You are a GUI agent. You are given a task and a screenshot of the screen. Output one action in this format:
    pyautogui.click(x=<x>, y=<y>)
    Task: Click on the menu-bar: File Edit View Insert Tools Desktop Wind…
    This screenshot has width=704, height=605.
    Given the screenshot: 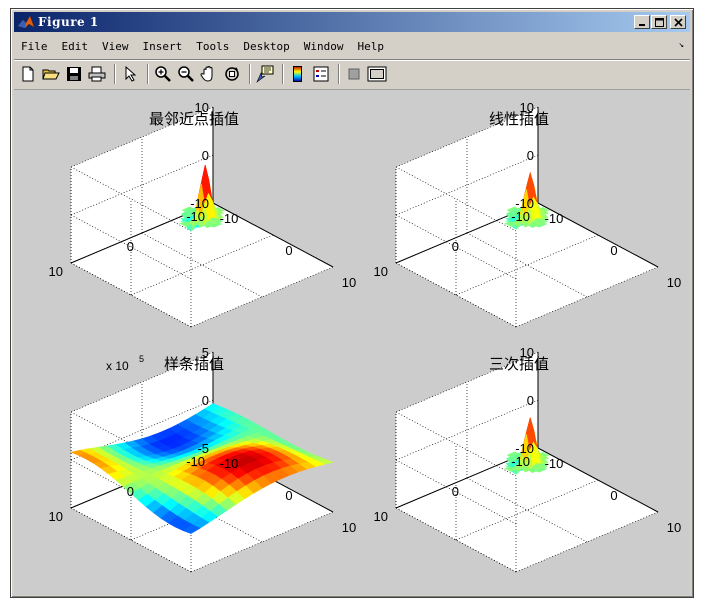 What is the action you would take?
    pyautogui.click(x=352, y=46)
    